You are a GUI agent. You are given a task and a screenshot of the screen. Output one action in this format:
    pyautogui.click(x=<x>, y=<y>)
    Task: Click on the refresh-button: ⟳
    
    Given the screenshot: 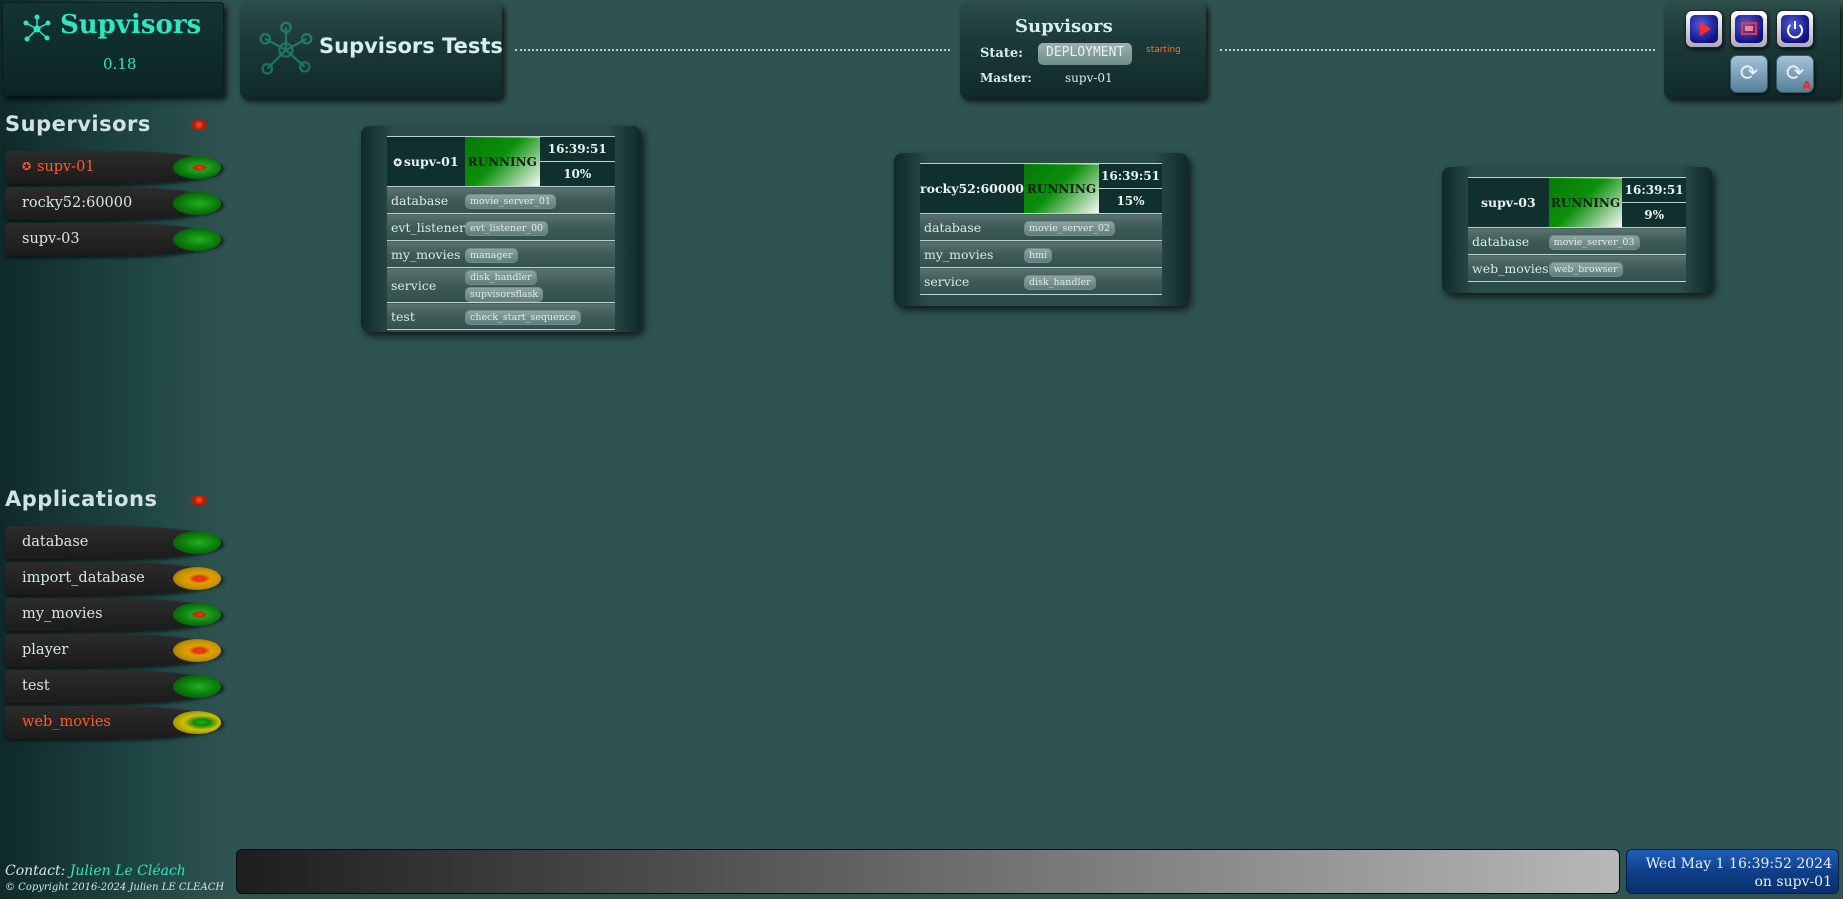 What is the action you would take?
    pyautogui.click(x=1749, y=74)
    